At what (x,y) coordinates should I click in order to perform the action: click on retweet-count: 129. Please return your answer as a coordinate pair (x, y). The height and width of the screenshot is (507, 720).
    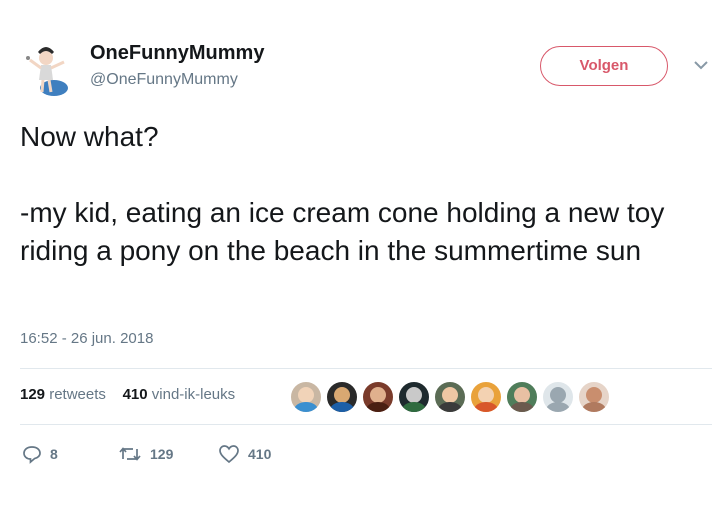
    Looking at the image, I should click on (32, 394).